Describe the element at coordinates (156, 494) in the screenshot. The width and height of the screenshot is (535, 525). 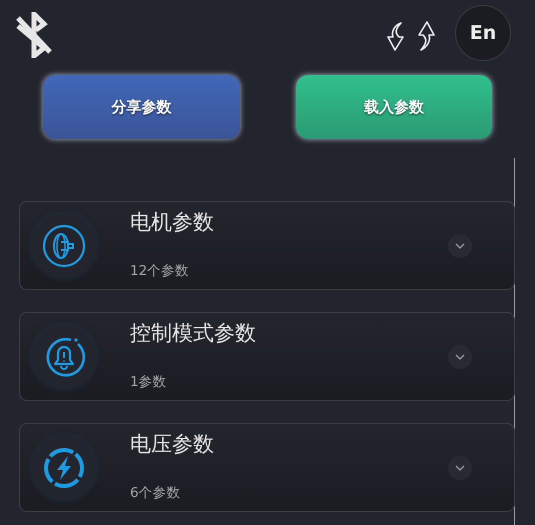
I see `parameter-count: 6个参数` at that location.